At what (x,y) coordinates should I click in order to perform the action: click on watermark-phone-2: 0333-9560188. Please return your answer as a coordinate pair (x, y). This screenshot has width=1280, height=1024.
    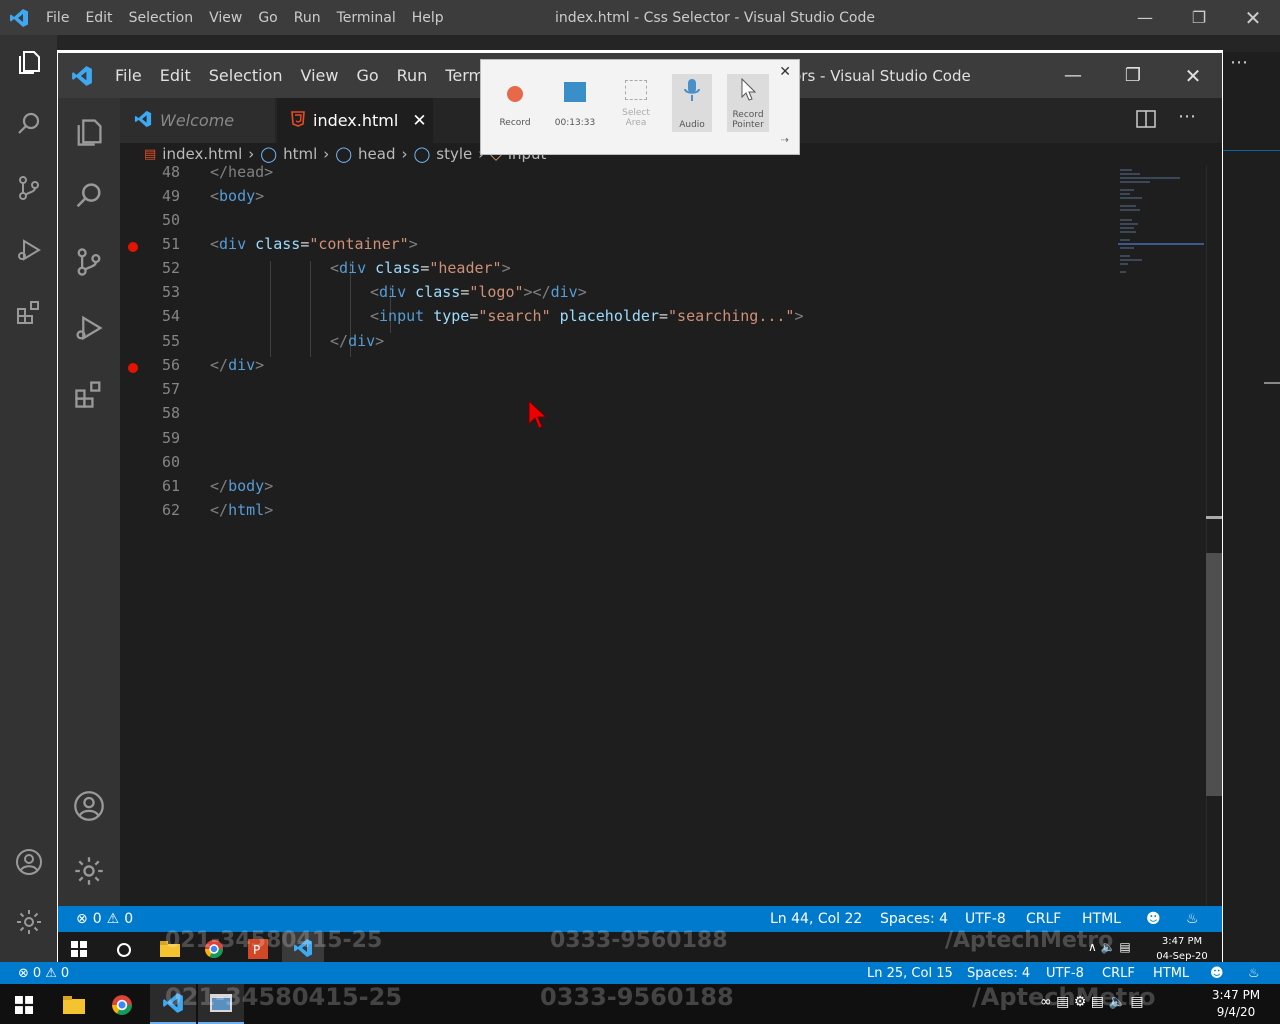
    Looking at the image, I should click on (639, 940).